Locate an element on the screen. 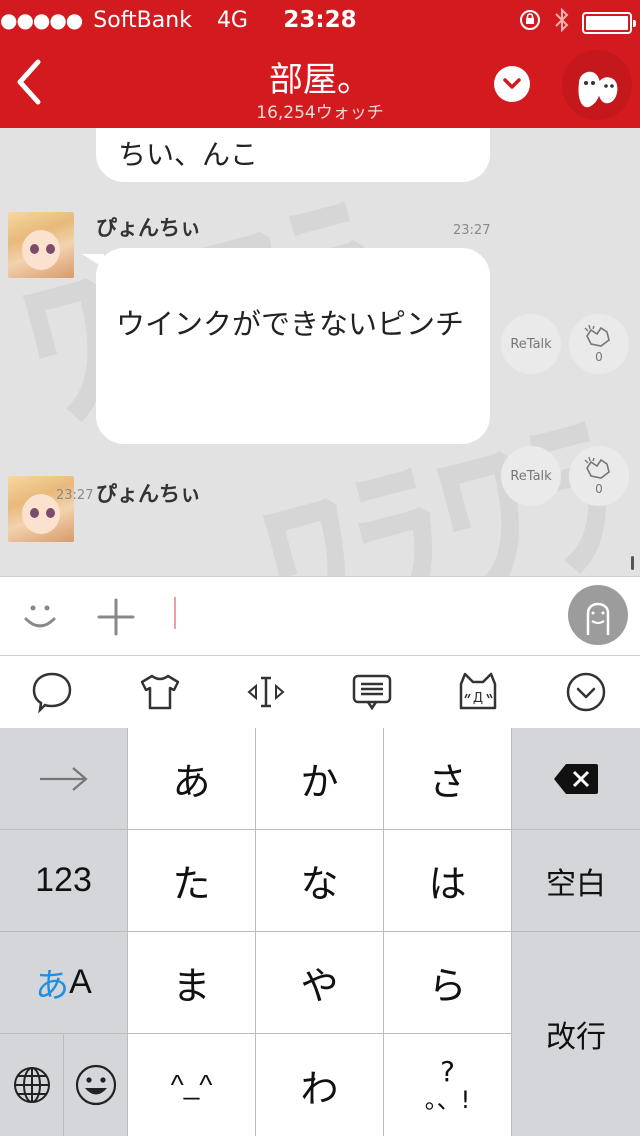  stamp-button is located at coordinates (372, 692).